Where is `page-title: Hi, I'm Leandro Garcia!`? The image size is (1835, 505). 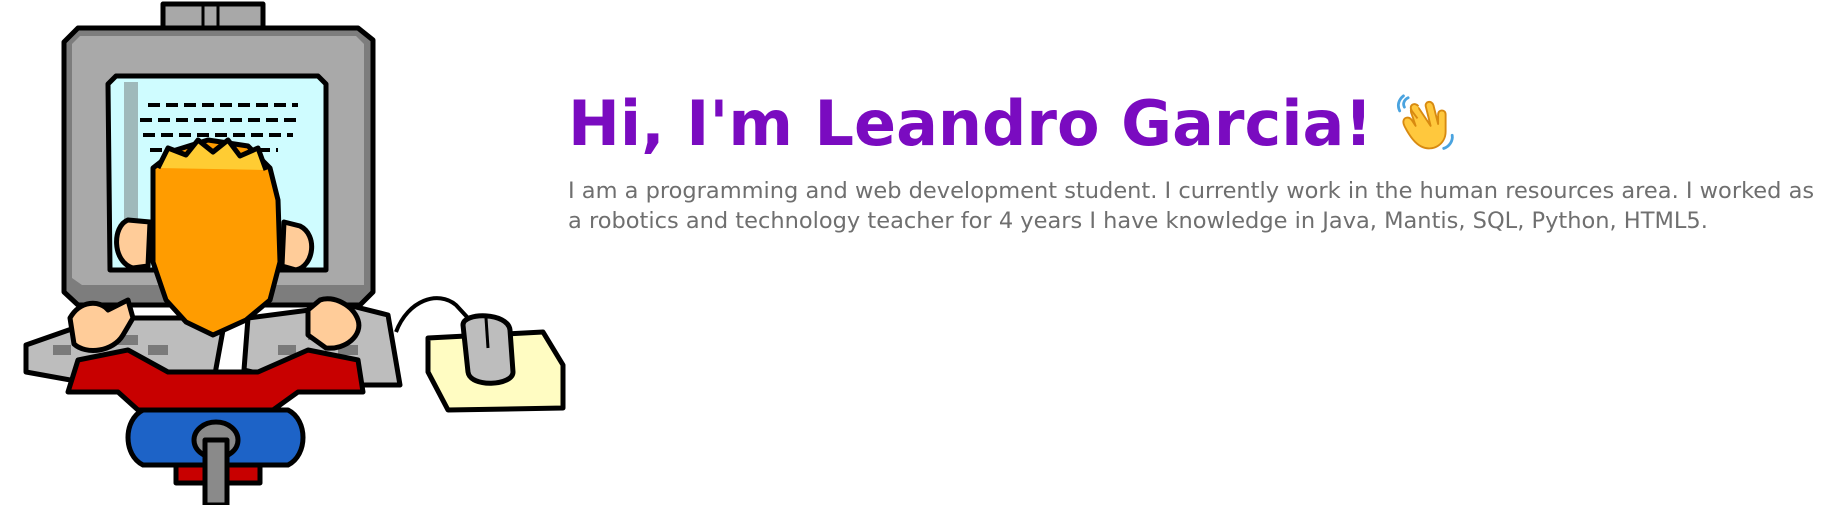 page-title: Hi, I'm Leandro Garcia! is located at coordinates (970, 123).